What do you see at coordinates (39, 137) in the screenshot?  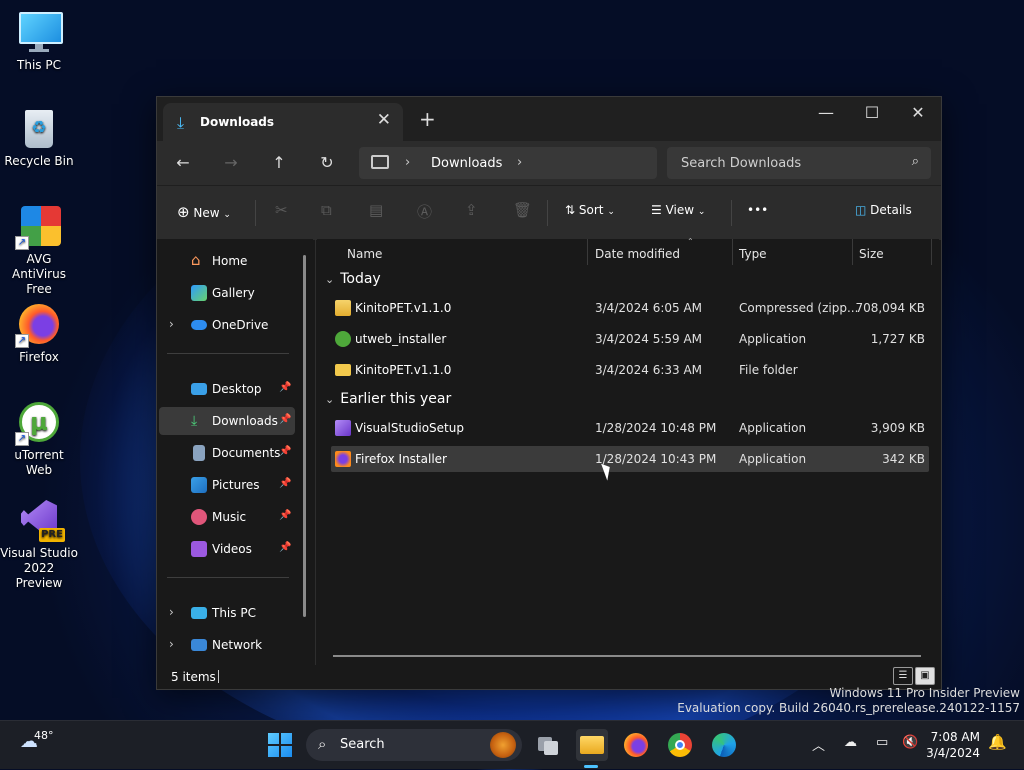 I see `desktop-icon-recycle-bin: ♻ Recycle Bin` at bounding box center [39, 137].